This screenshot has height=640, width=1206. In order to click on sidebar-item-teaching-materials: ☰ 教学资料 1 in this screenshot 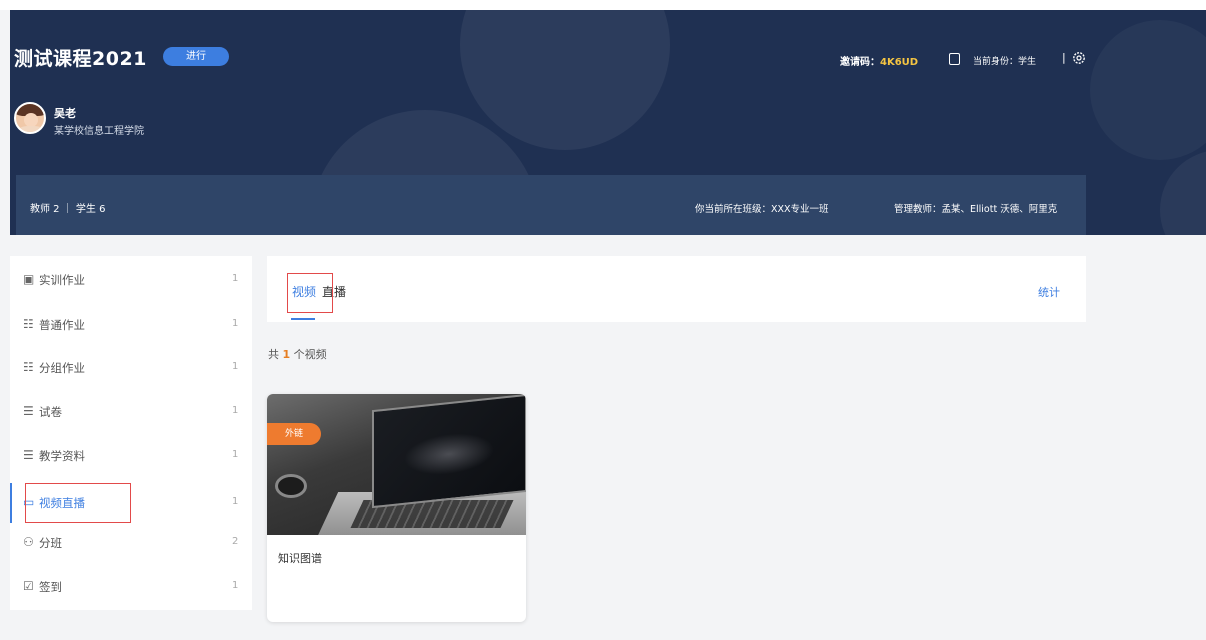, I will do `click(131, 456)`.